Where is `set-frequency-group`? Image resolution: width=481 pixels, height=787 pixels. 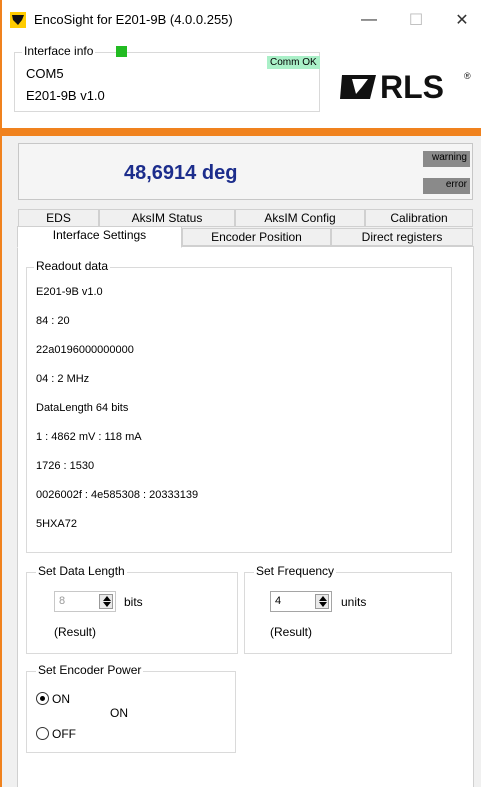 set-frequency-group is located at coordinates (348, 613).